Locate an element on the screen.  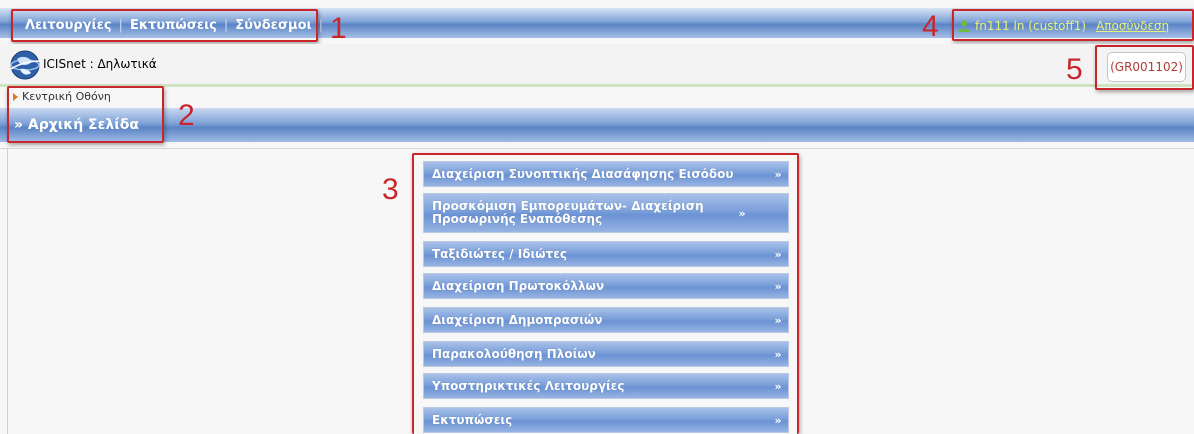
annotation-number-5: 5 is located at coordinates (1074, 69).